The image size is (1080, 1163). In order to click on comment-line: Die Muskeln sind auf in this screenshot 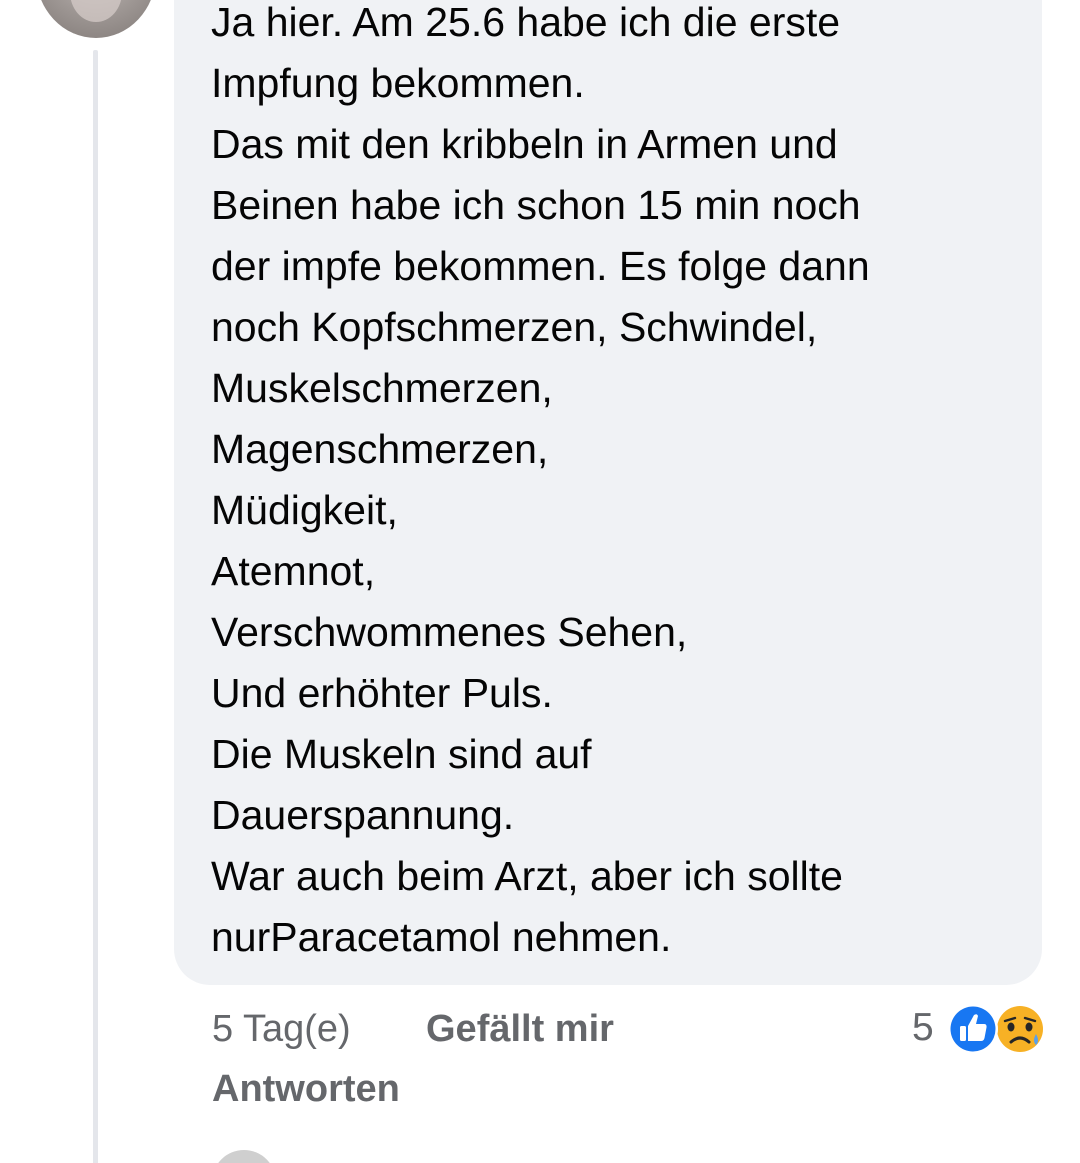, I will do `click(401, 754)`.